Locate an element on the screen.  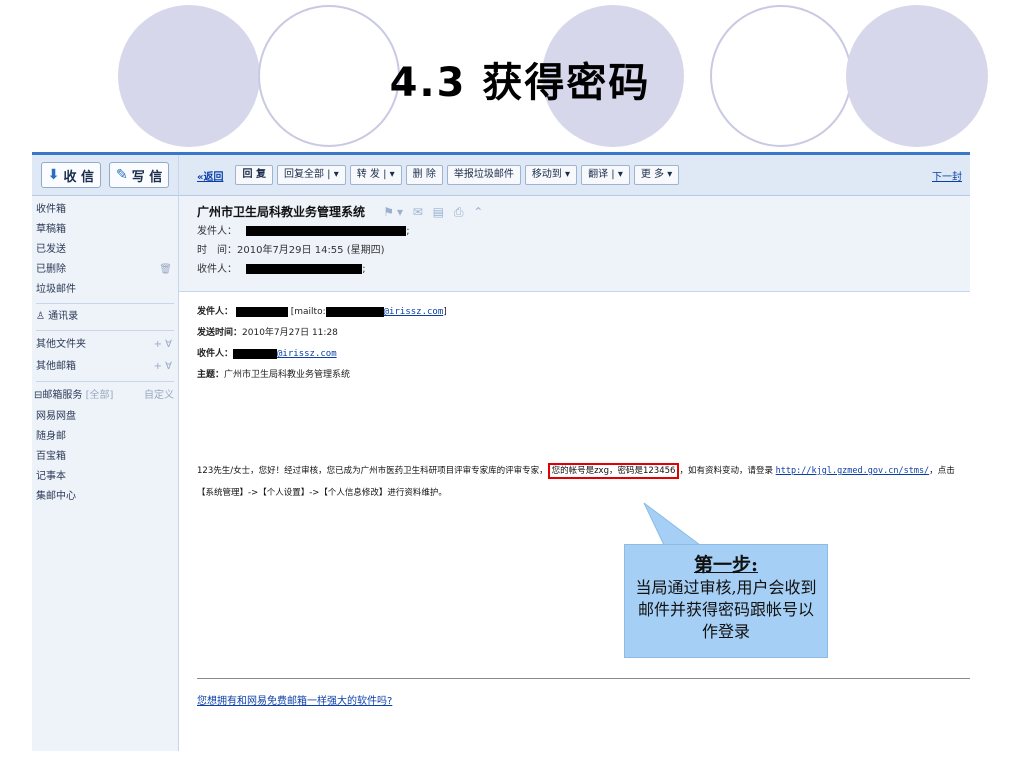
quoted-sent-label: 发送时间： is located at coordinates (220, 333).